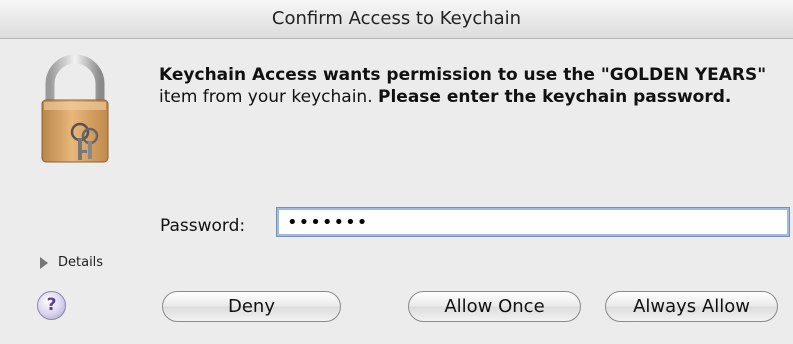  Describe the element at coordinates (44, 262) in the screenshot. I see `disclosure-triangle-icon` at that location.